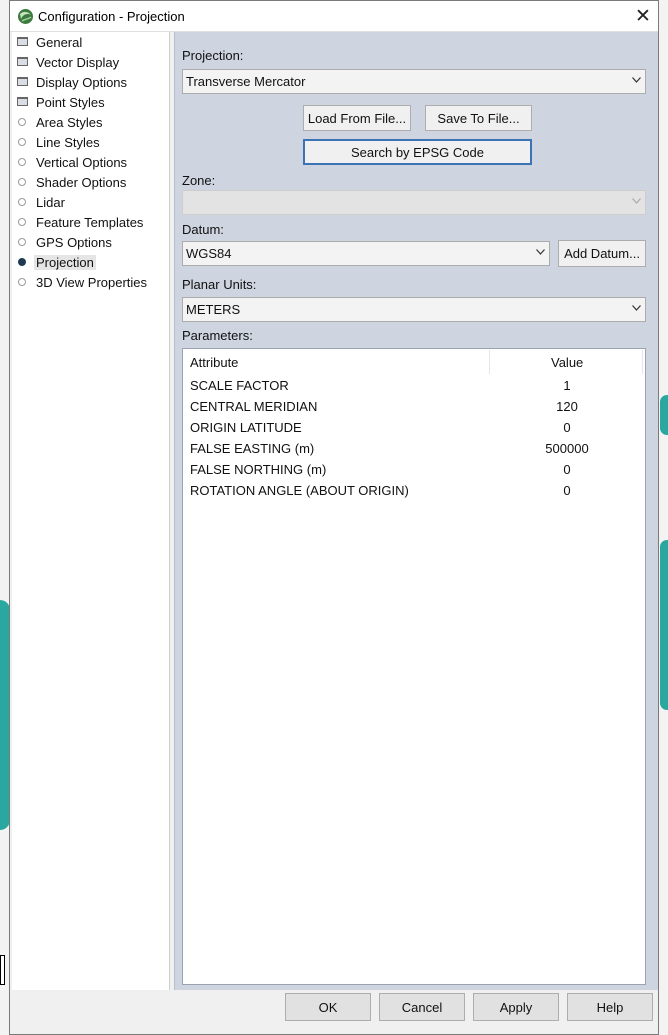 This screenshot has height=1035, width=668. What do you see at coordinates (422, 1007) in the screenshot?
I see `cancel-button: Cancel` at bounding box center [422, 1007].